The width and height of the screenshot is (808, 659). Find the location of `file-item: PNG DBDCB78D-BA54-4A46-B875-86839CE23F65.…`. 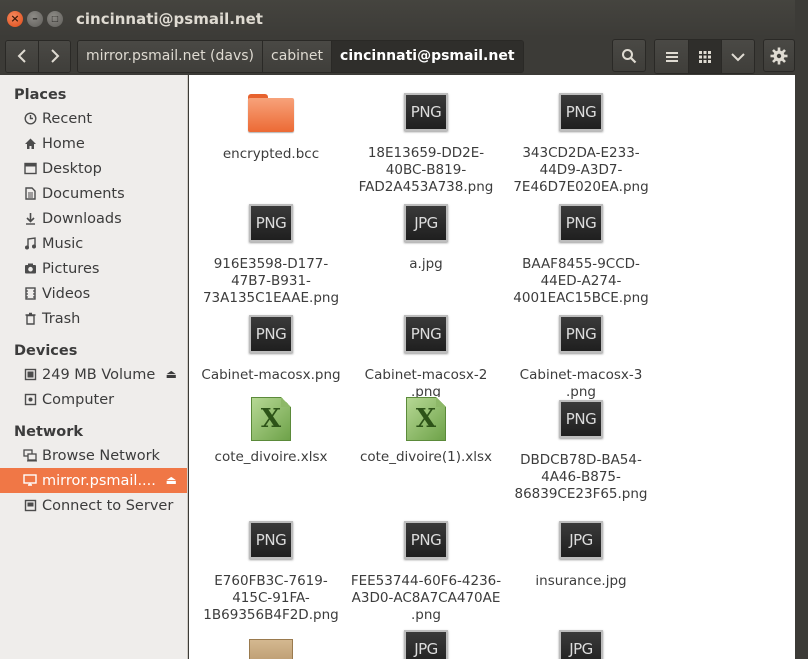

file-item: PNG DBDCB78D-BA54-4A46-B875-86839CE23F65.… is located at coordinates (581, 449).